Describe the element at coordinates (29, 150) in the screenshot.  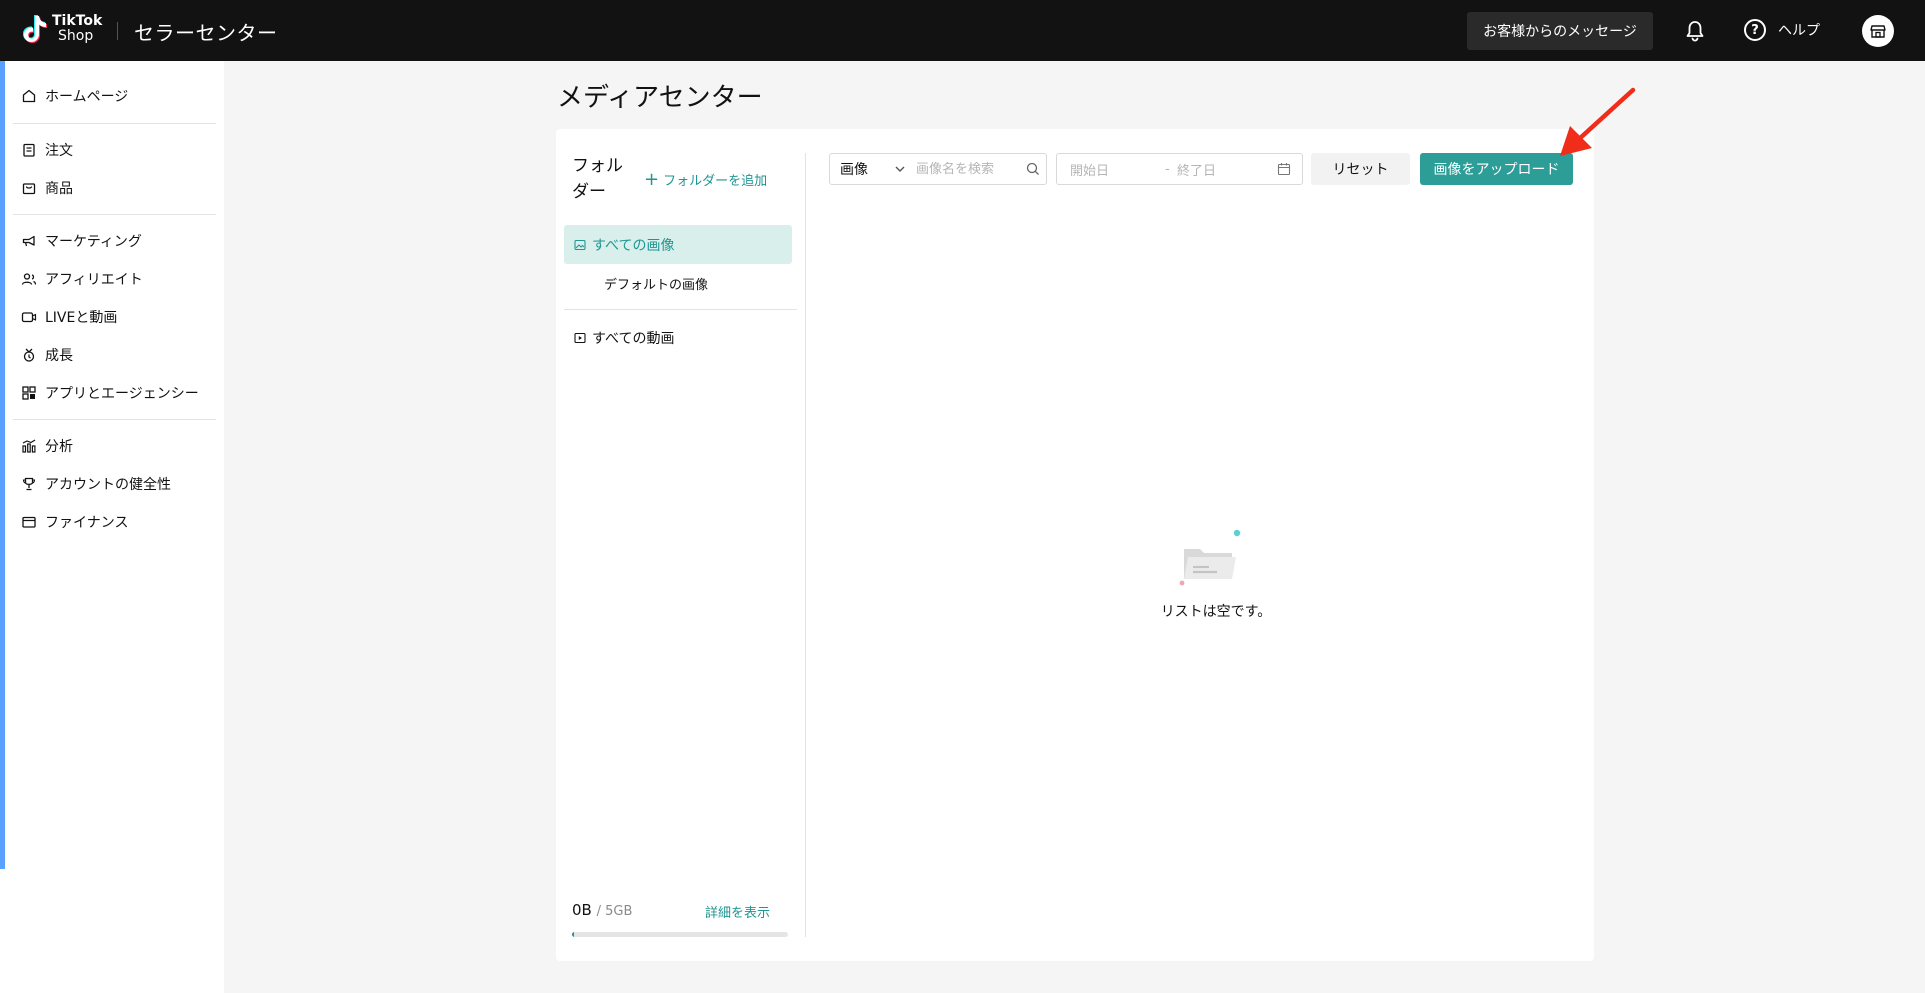
I see `clipboard-icon` at that location.